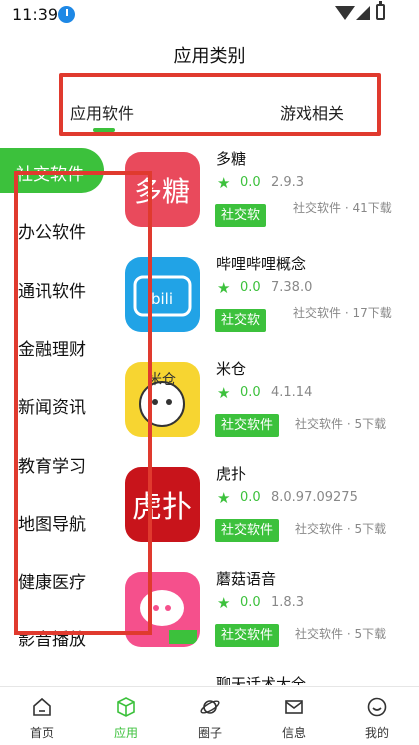  Describe the element at coordinates (52, 230) in the screenshot. I see `category-item: 办公软件` at that location.